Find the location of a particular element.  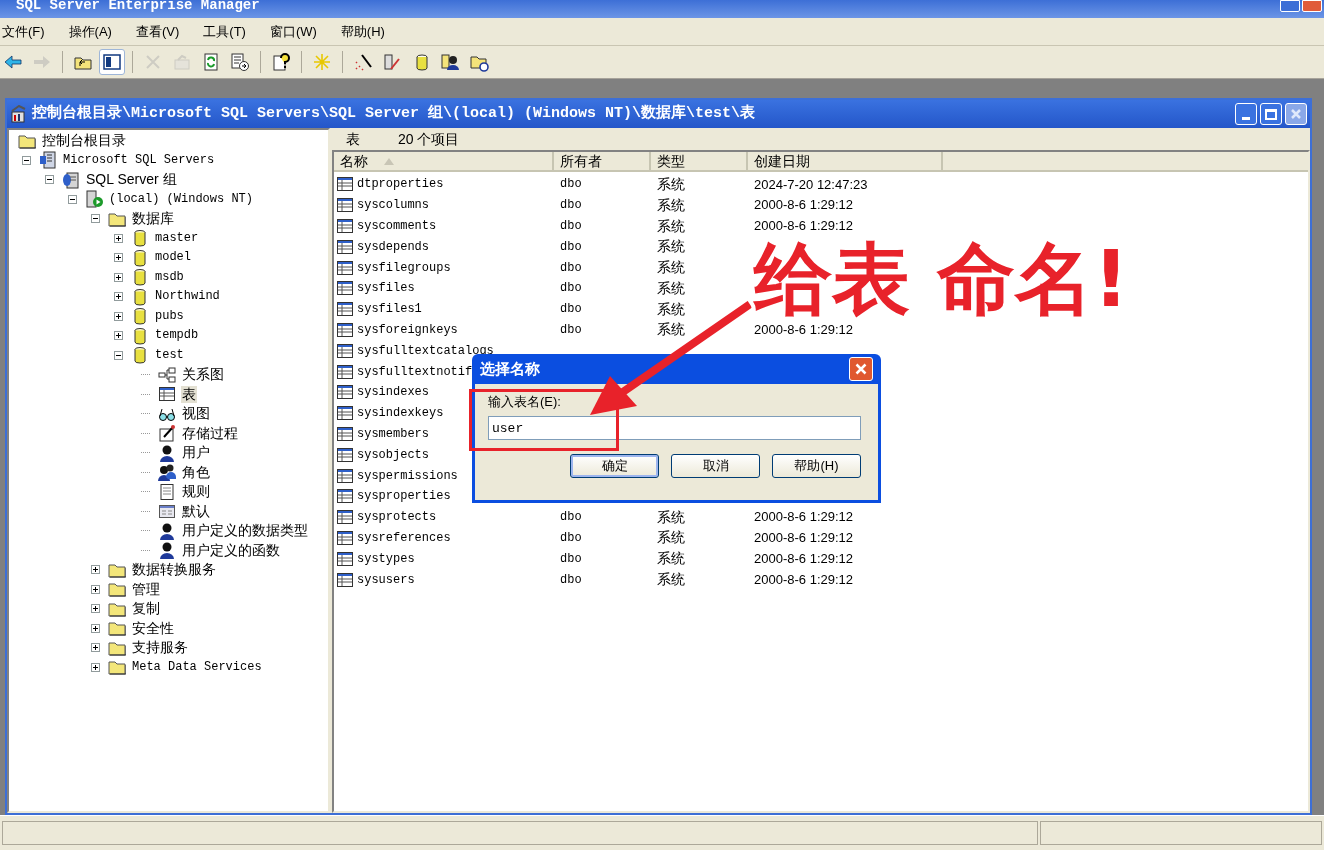

table-name: sysdepends is located at coordinates (393, 246).